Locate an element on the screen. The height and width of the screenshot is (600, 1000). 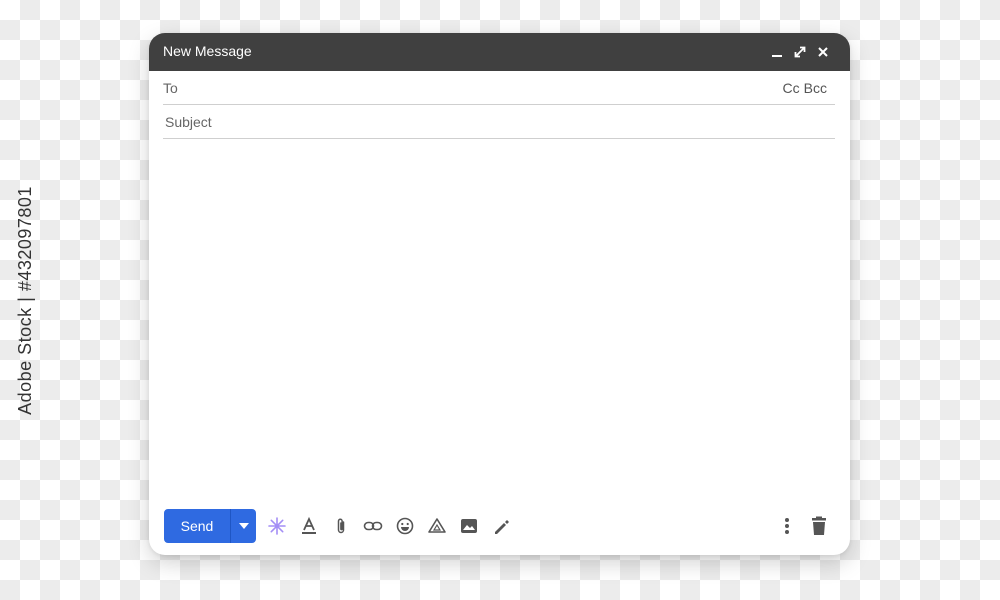
to-input is located at coordinates (484, 88).